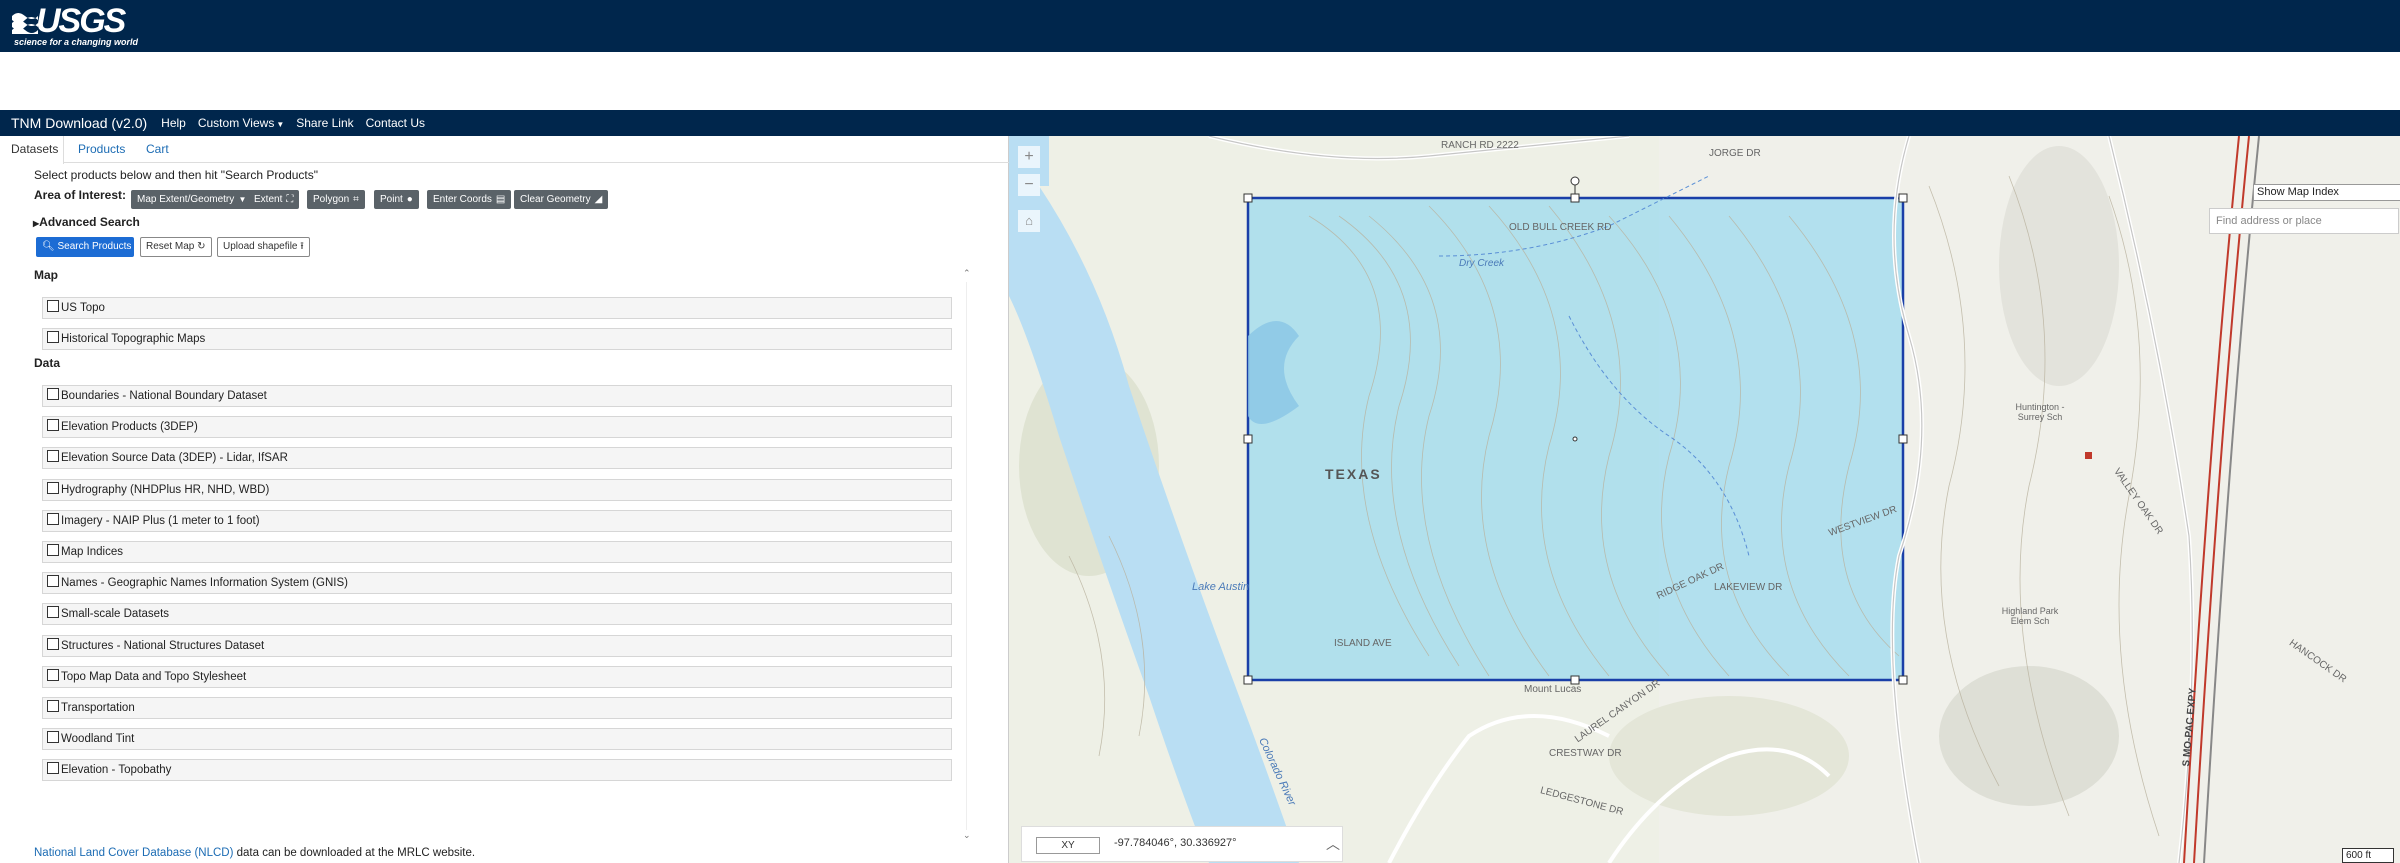  Describe the element at coordinates (395, 123) in the screenshot. I see `nav-contact-us: Contact Us` at that location.